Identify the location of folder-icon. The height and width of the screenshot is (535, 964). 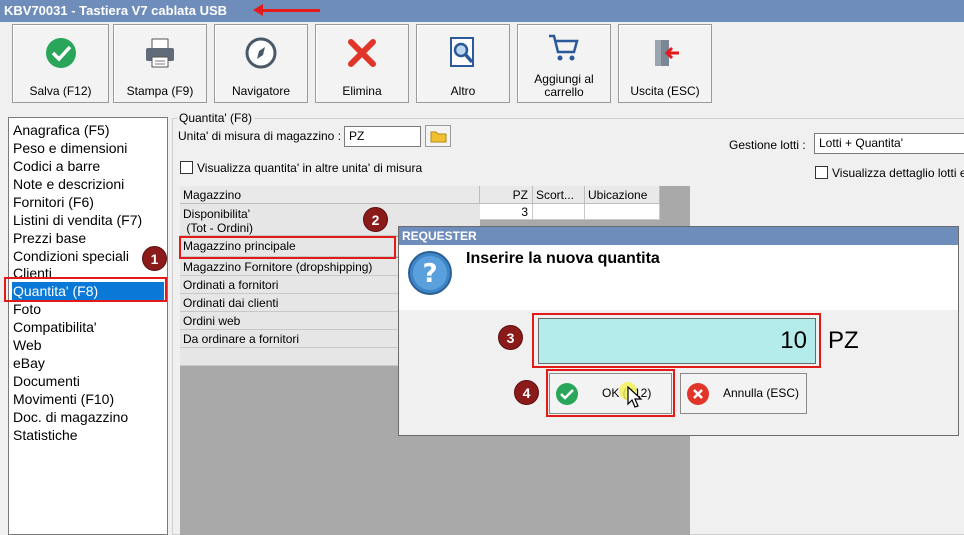
(438, 137).